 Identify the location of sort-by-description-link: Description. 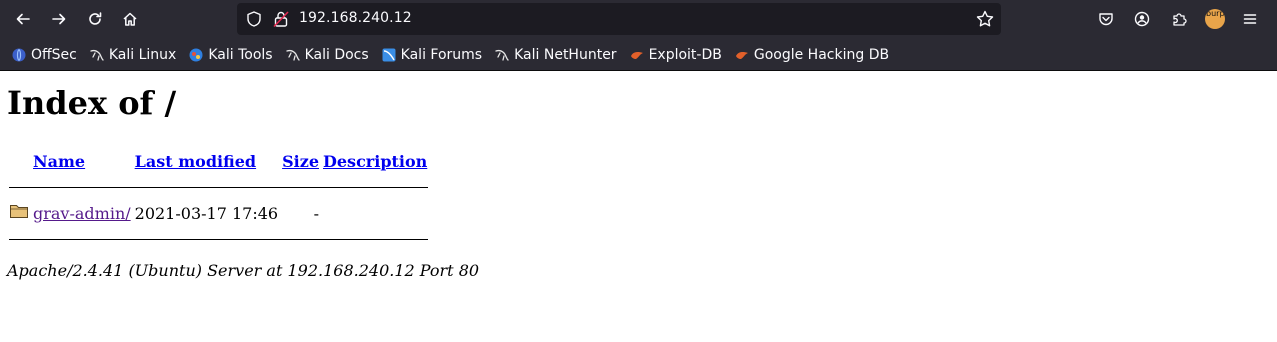
(375, 161).